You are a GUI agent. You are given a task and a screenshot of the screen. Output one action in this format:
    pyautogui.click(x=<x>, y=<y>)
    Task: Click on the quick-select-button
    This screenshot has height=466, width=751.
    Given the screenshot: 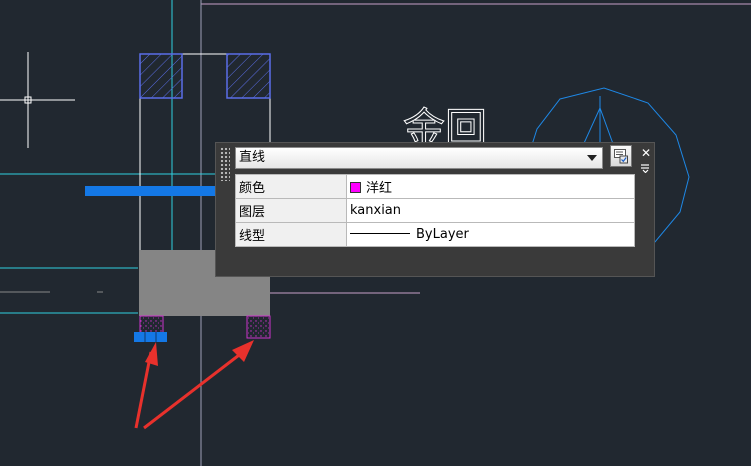 What is the action you would take?
    pyautogui.click(x=621, y=156)
    